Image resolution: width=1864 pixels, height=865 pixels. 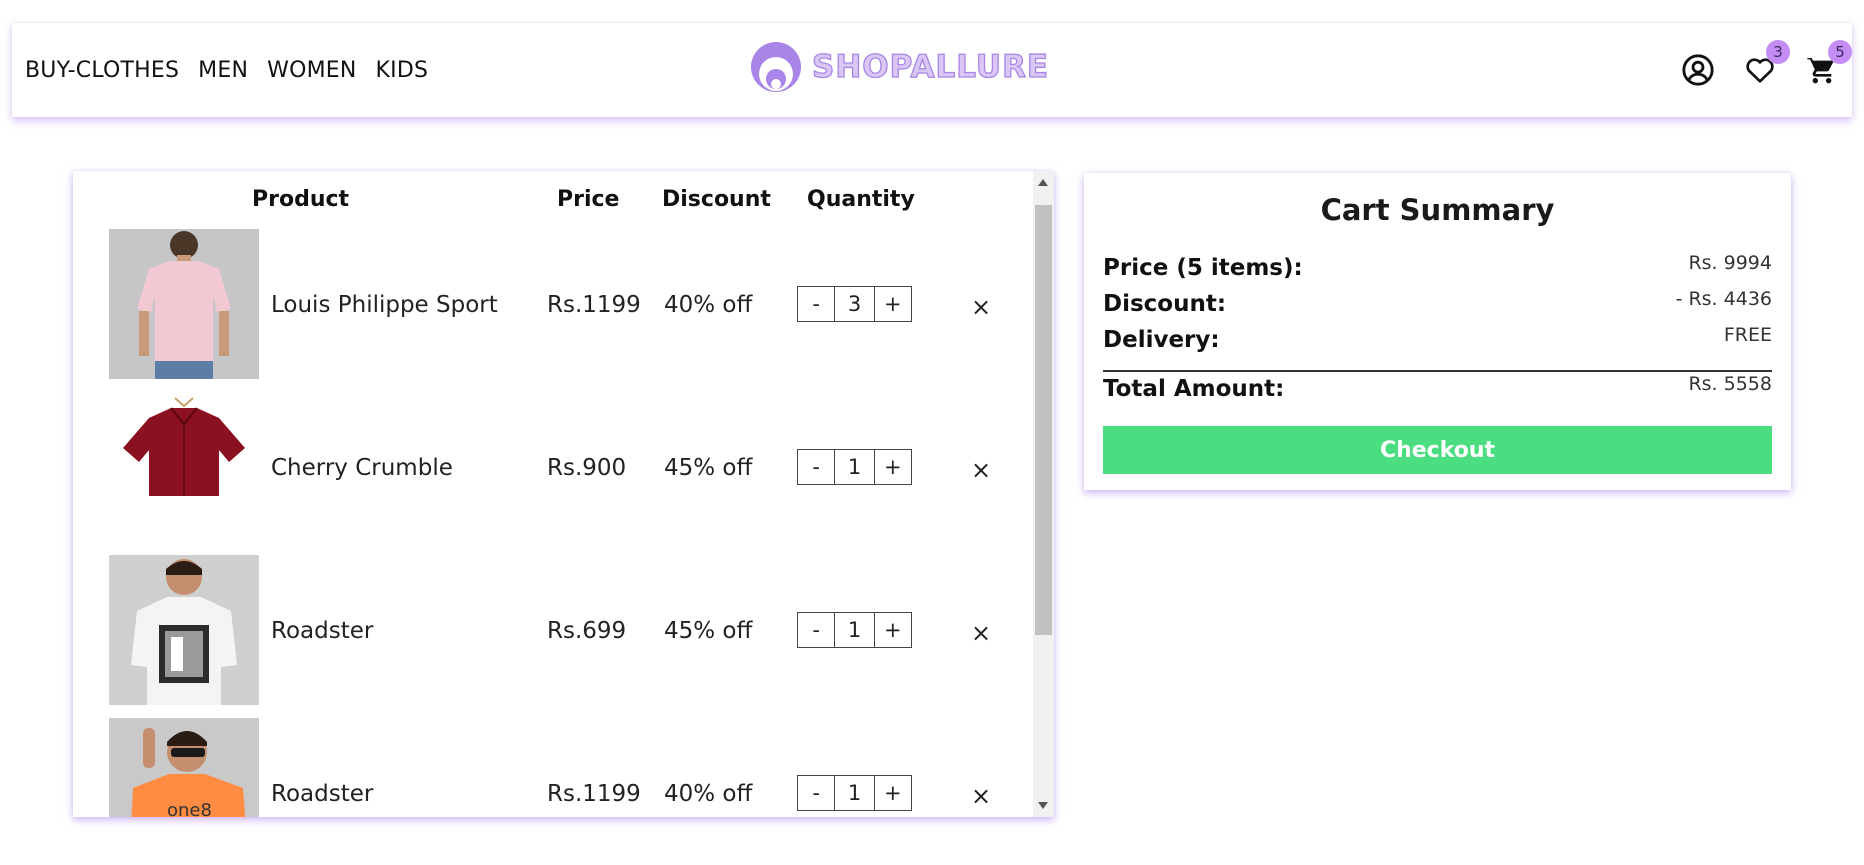 I want to click on cart-count-badge: 5, so click(x=1840, y=52).